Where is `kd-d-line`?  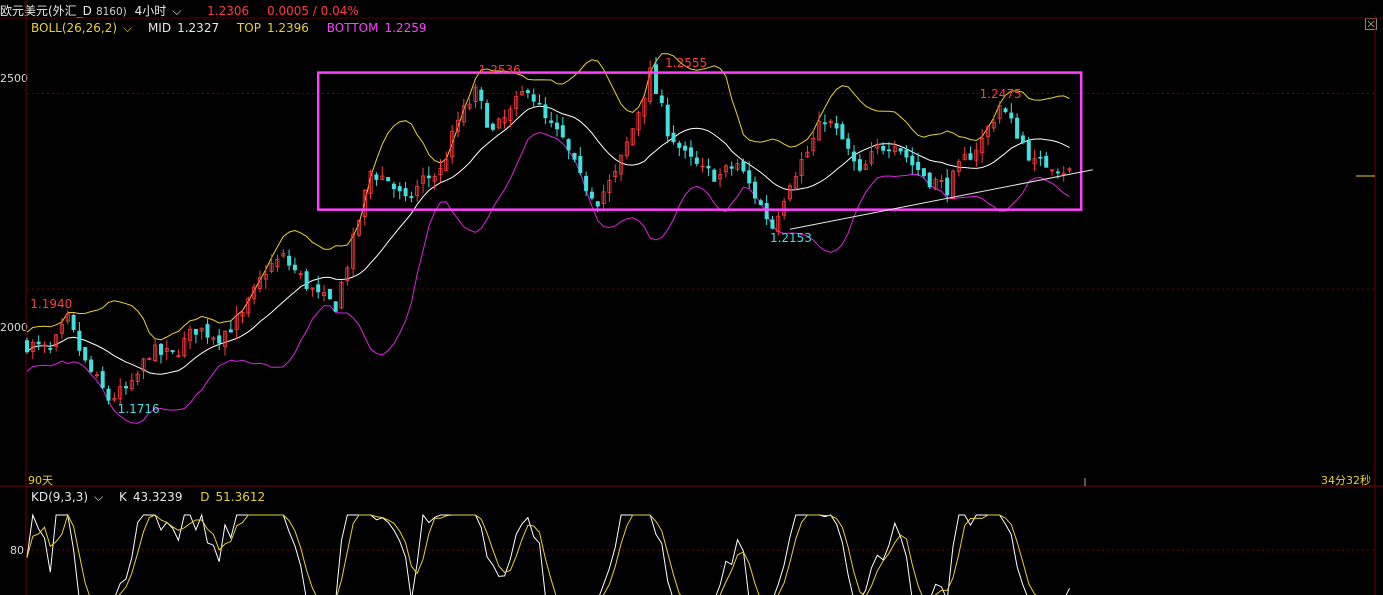
kd-d-line is located at coordinates (531, 554).